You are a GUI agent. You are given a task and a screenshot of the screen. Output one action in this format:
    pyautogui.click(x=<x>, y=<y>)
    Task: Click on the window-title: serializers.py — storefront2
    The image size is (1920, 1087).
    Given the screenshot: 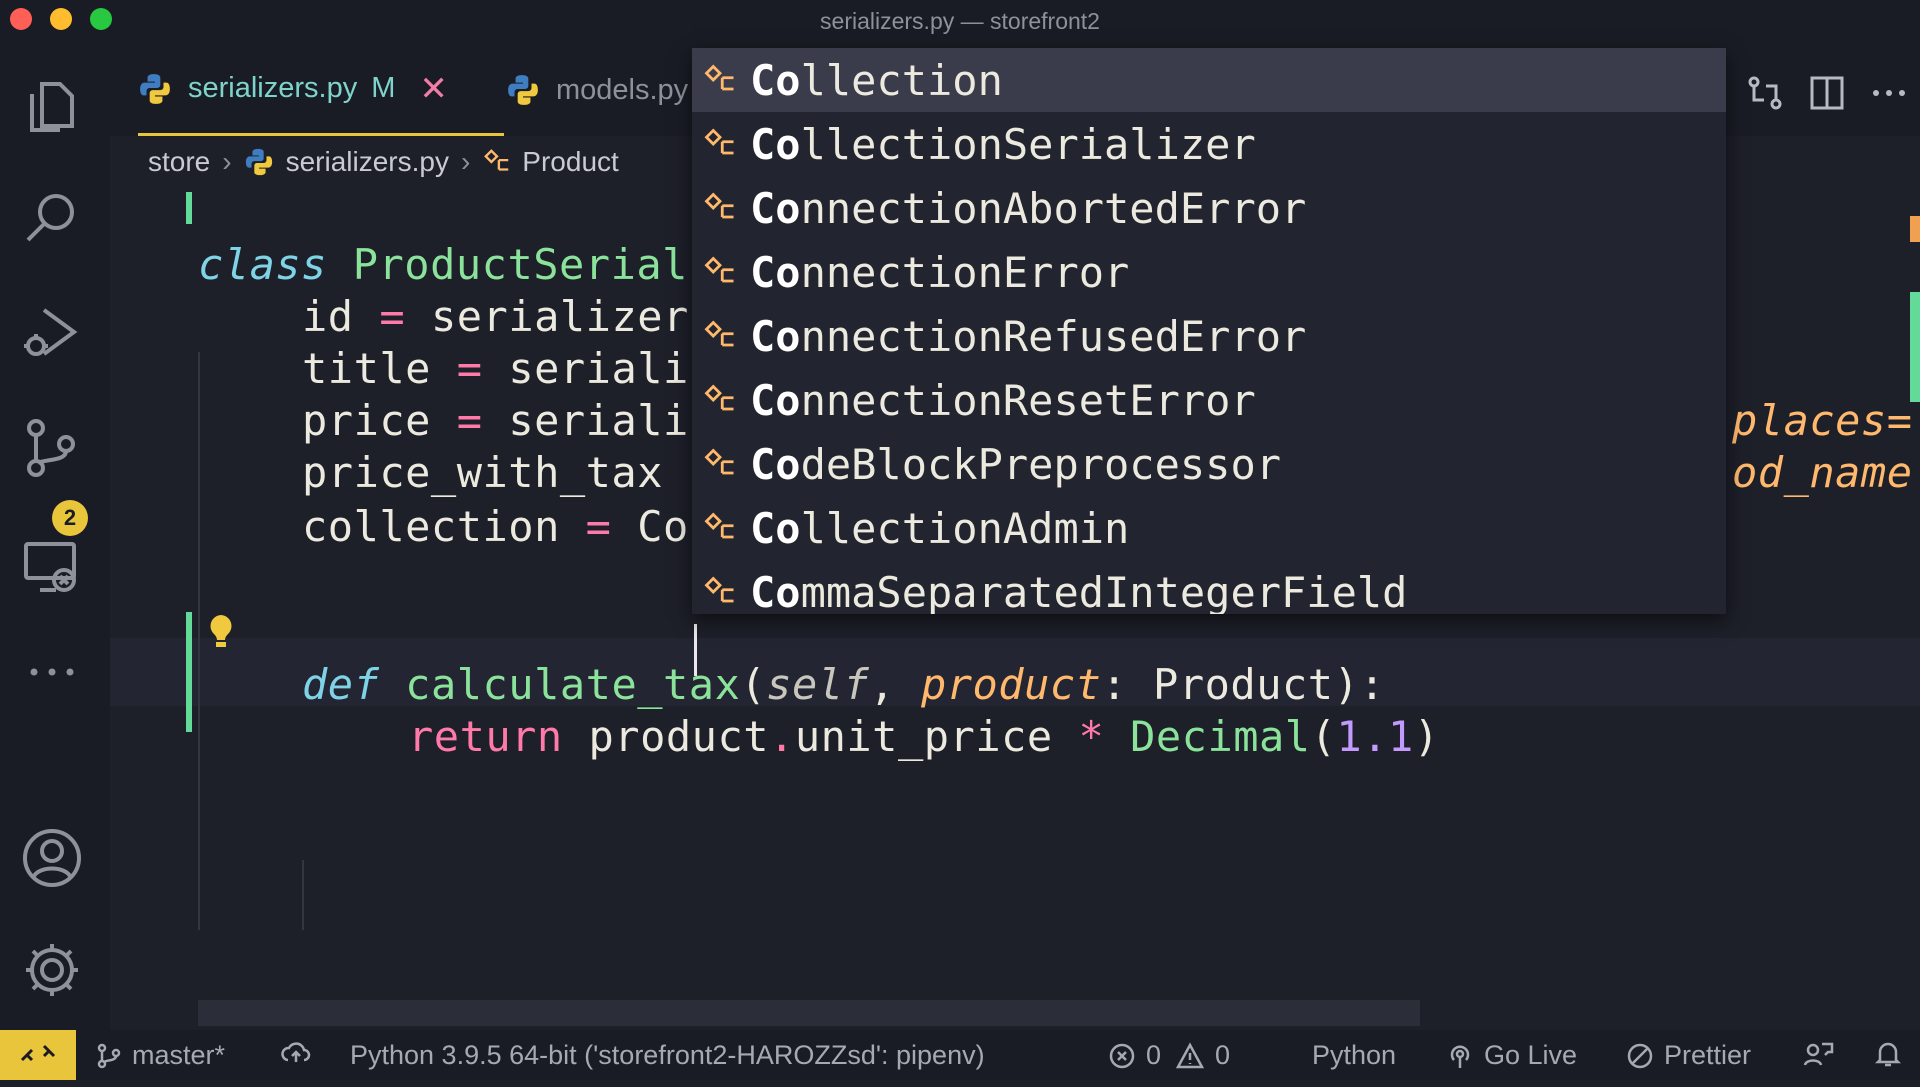 What is the action you would take?
    pyautogui.click(x=960, y=21)
    